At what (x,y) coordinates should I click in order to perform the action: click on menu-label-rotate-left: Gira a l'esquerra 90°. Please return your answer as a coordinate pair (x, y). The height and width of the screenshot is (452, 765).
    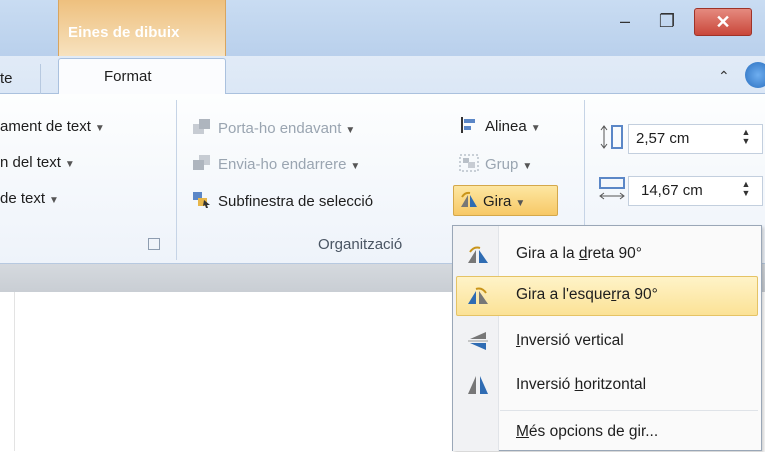
    Looking at the image, I should click on (587, 294).